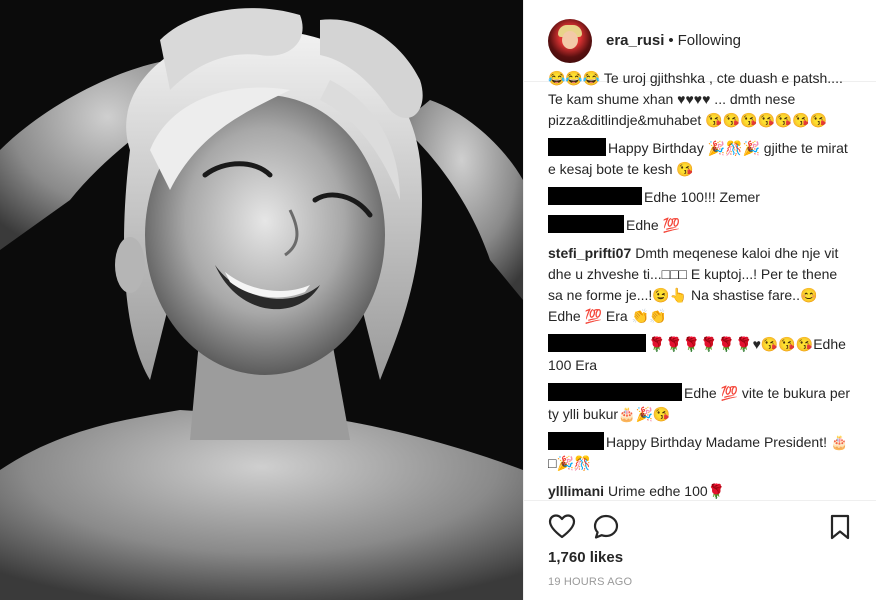  What do you see at coordinates (700, 225) in the screenshot?
I see `comment-item: Edhe 💯` at bounding box center [700, 225].